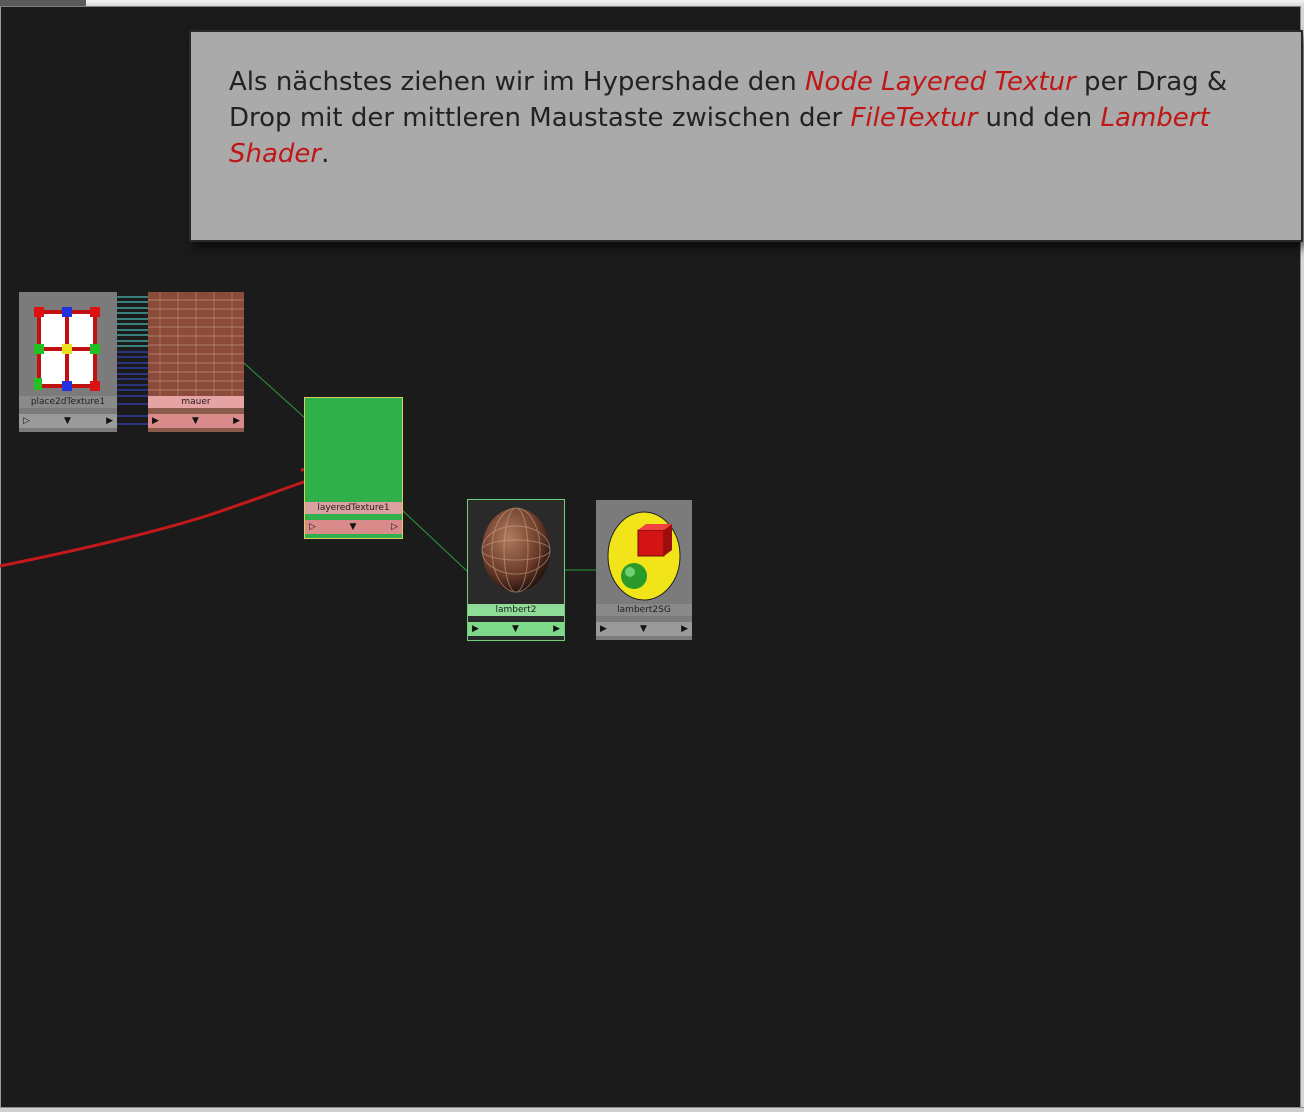 This screenshot has width=1304, height=1112. What do you see at coordinates (914, 118) in the screenshot?
I see `highlight-filetextur: FileTextur` at bounding box center [914, 118].